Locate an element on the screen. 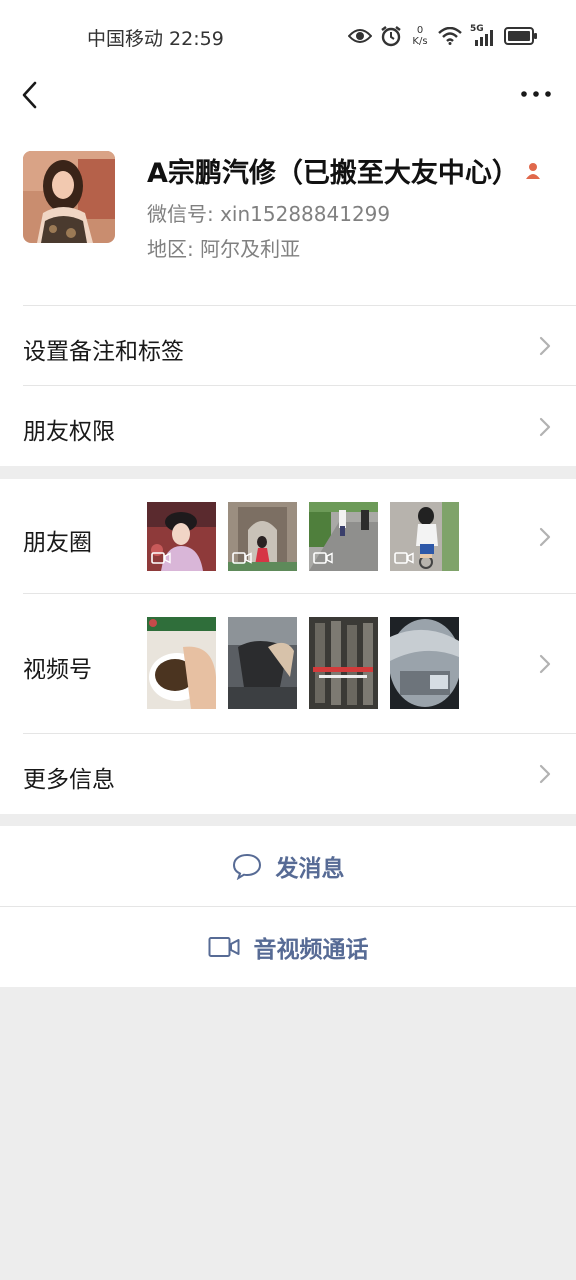 This screenshot has width=576, height=1280. signal-icon is located at coordinates (484, 38).